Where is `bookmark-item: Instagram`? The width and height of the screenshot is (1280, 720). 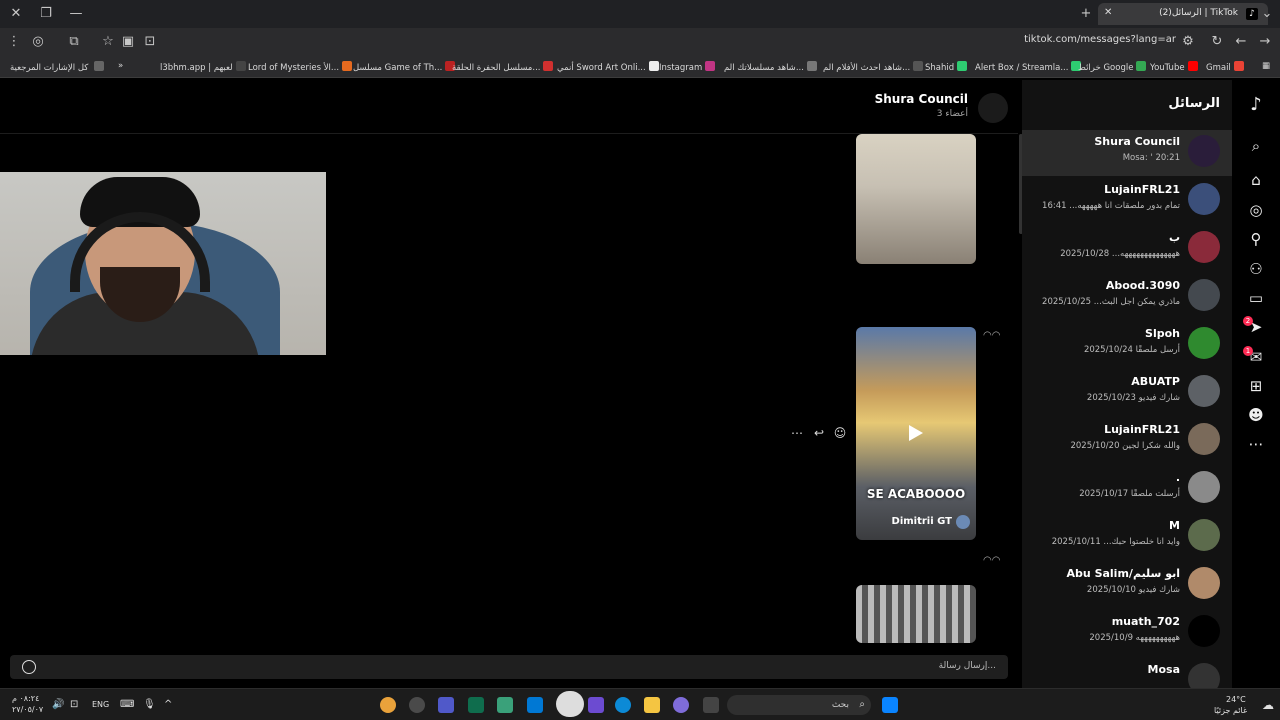
bookmark-item: Instagram is located at coordinates (687, 67).